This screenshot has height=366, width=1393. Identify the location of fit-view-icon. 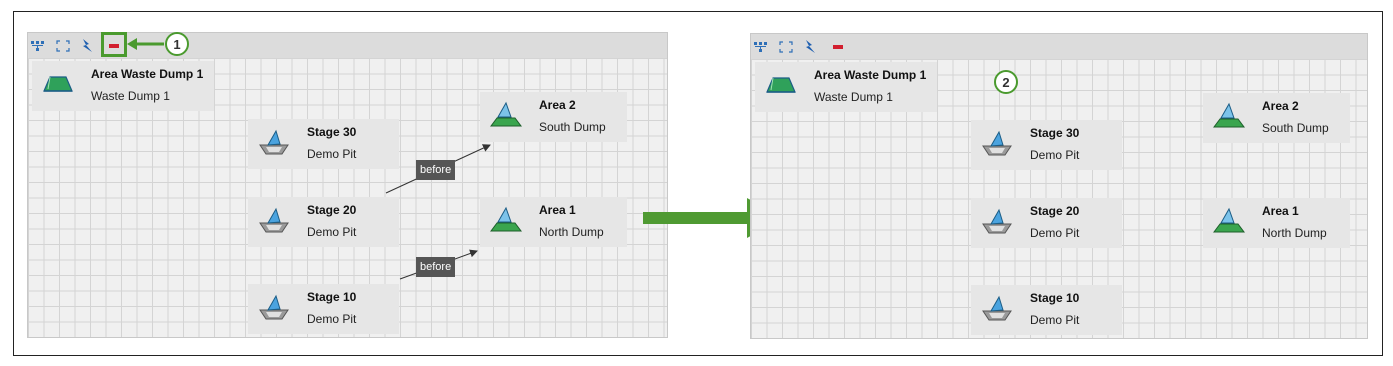
(786, 47).